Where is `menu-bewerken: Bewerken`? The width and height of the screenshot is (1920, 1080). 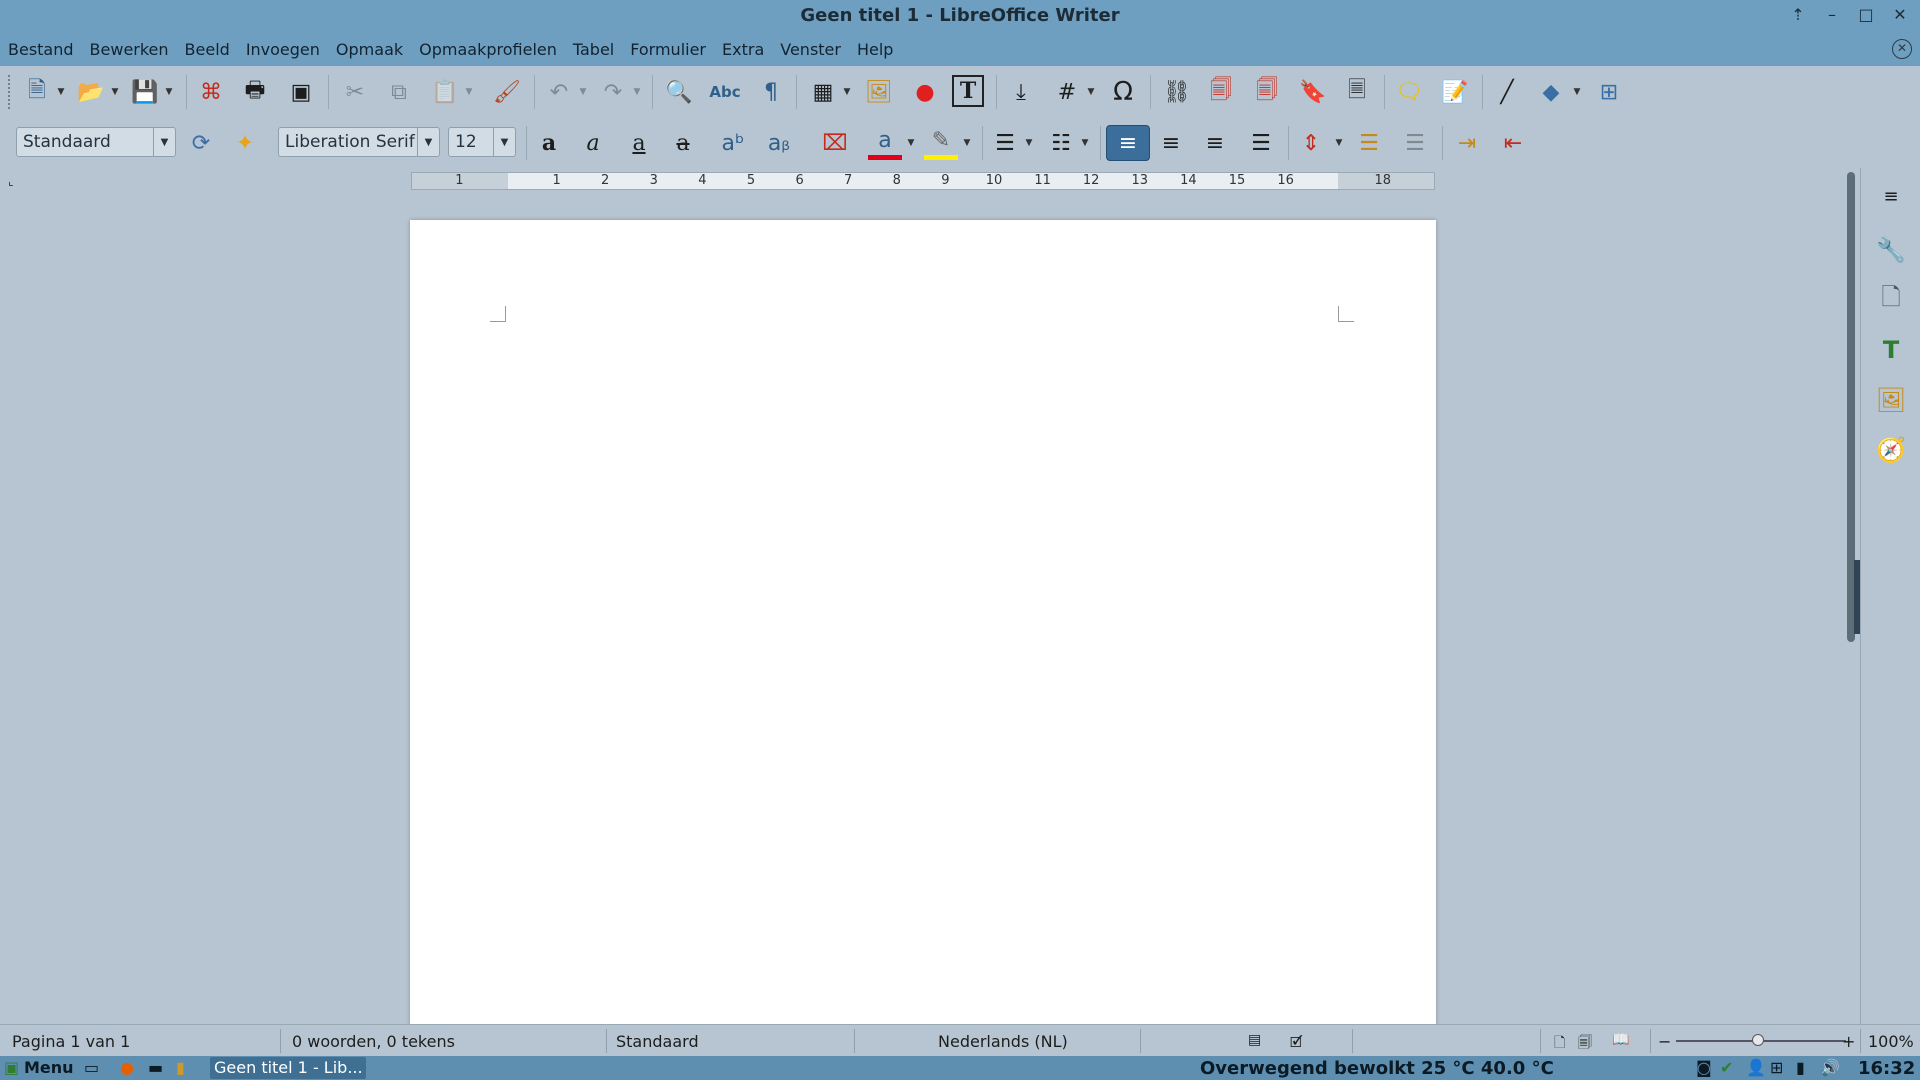
menu-bewerken: Bewerken is located at coordinates (129, 49).